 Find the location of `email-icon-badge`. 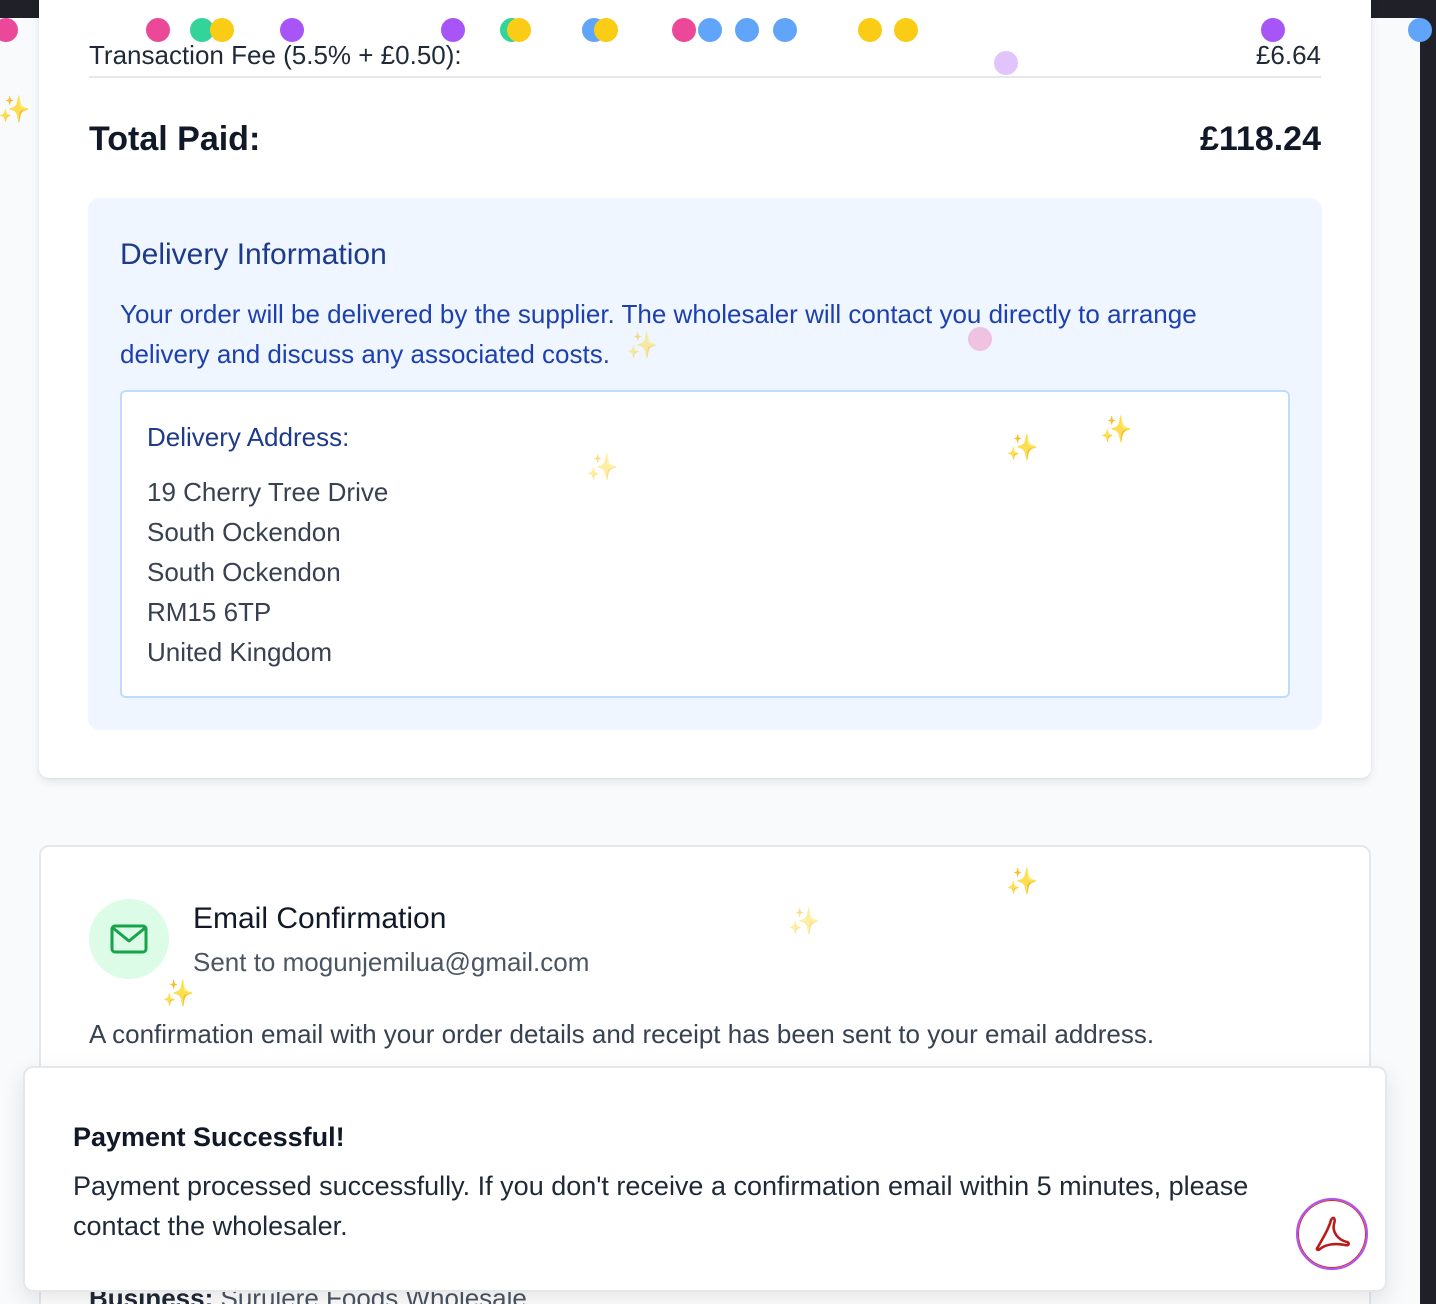

email-icon-badge is located at coordinates (129, 939).